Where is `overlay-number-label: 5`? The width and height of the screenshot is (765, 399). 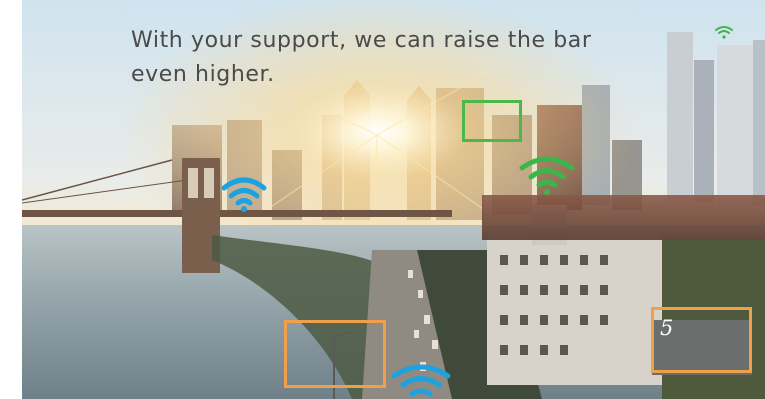 overlay-number-label: 5 is located at coordinates (667, 328).